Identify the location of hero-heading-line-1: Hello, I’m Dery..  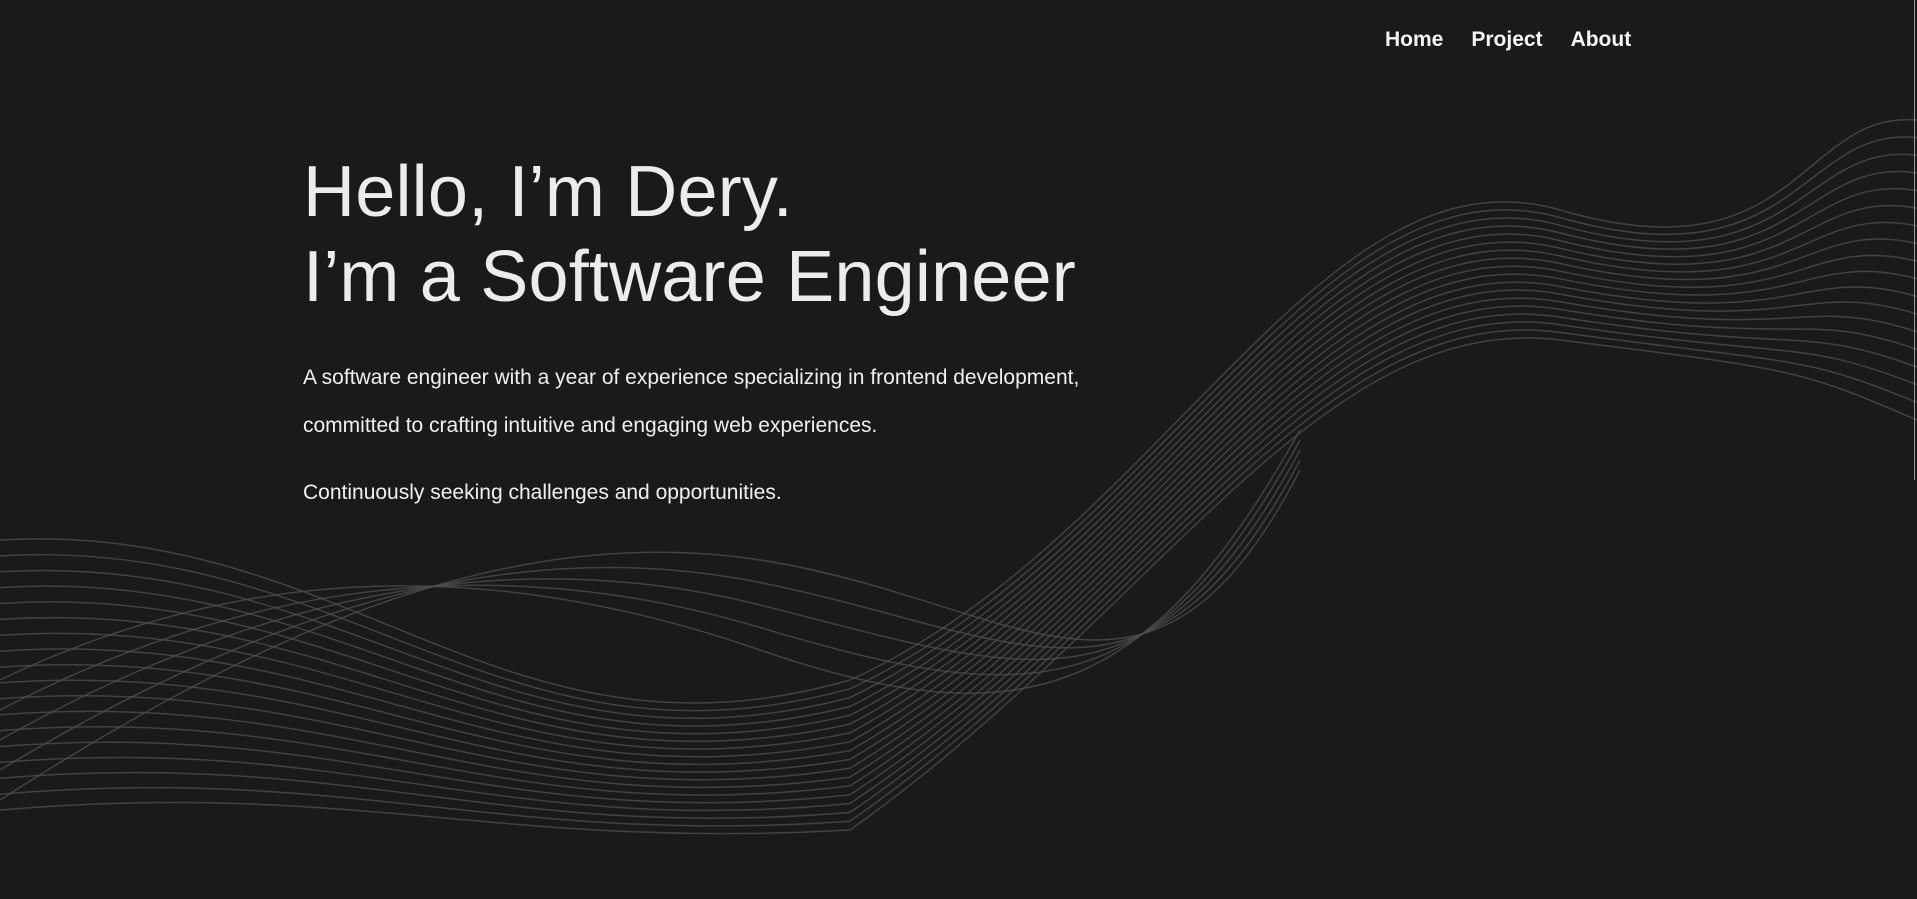
(548, 192).